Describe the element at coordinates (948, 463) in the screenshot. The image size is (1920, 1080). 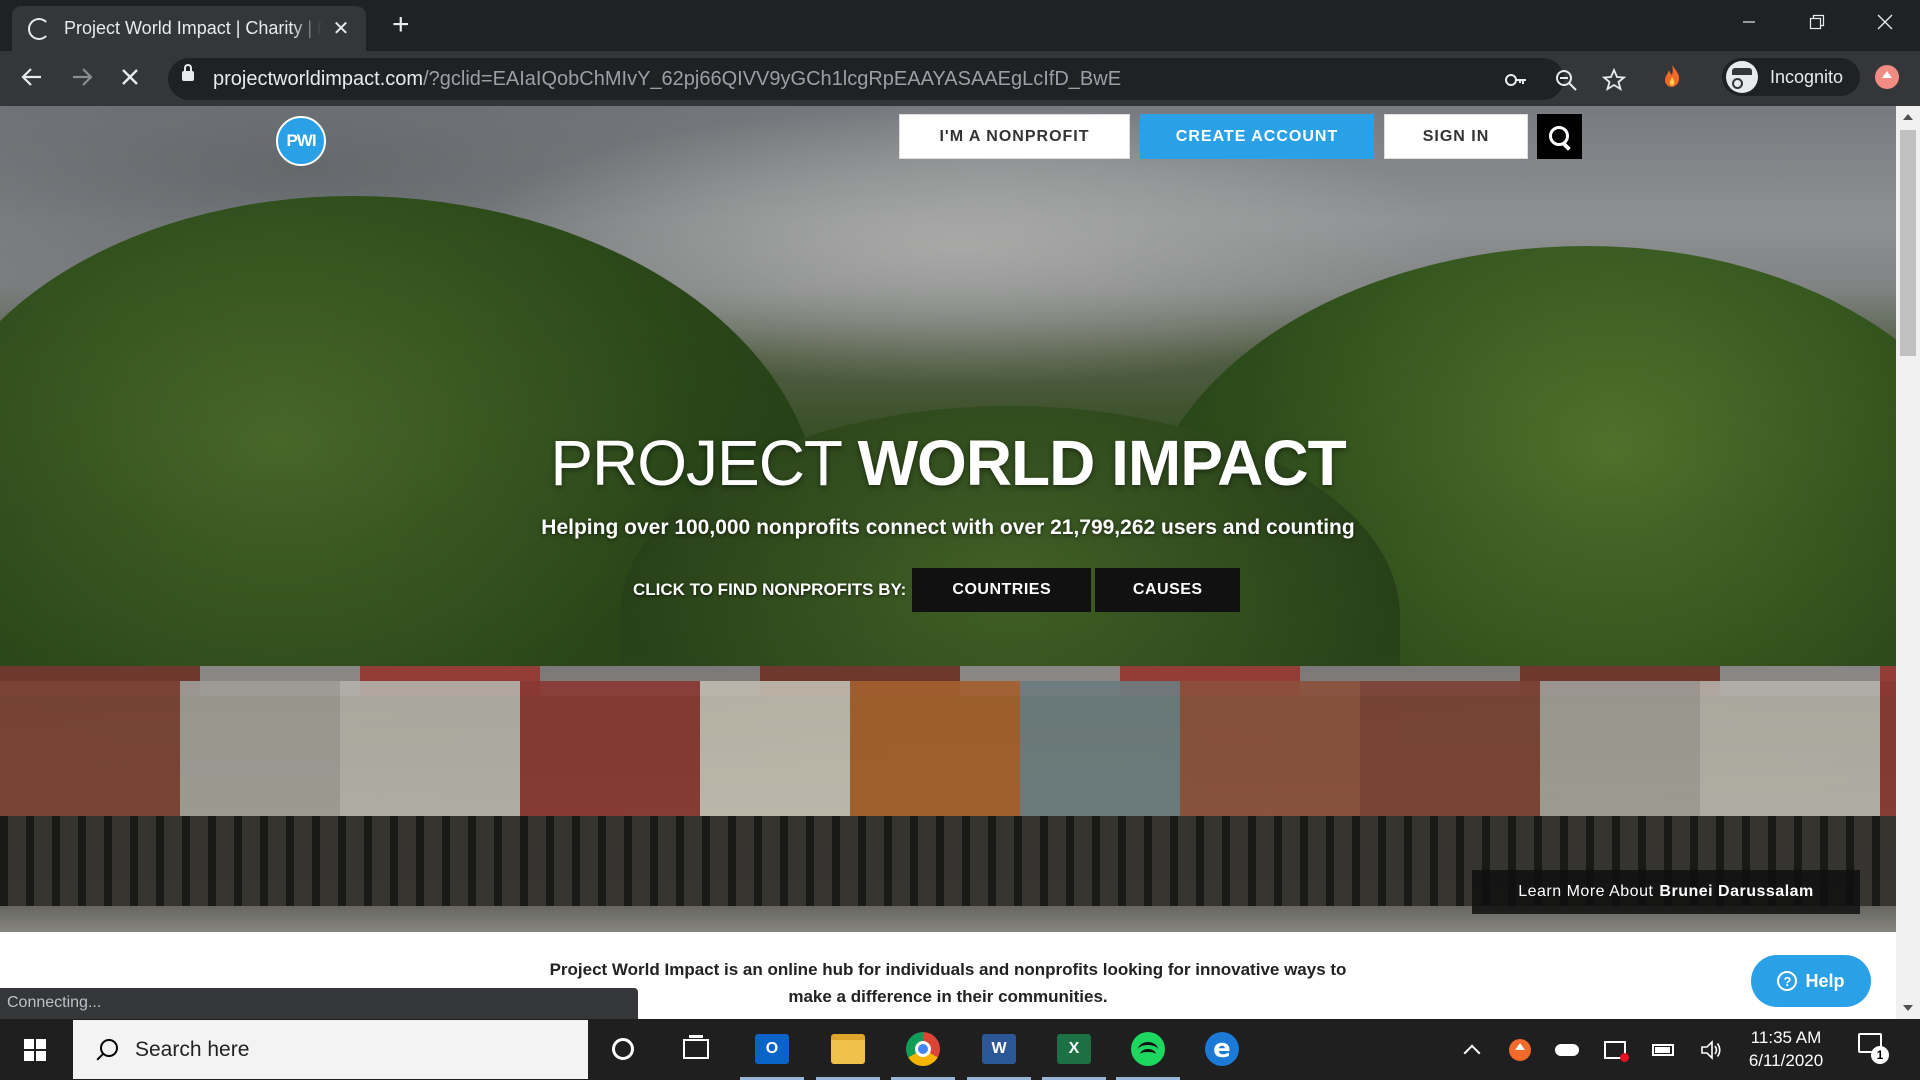
I see `hero-title: PROJECT WORLD IMPACT` at that location.